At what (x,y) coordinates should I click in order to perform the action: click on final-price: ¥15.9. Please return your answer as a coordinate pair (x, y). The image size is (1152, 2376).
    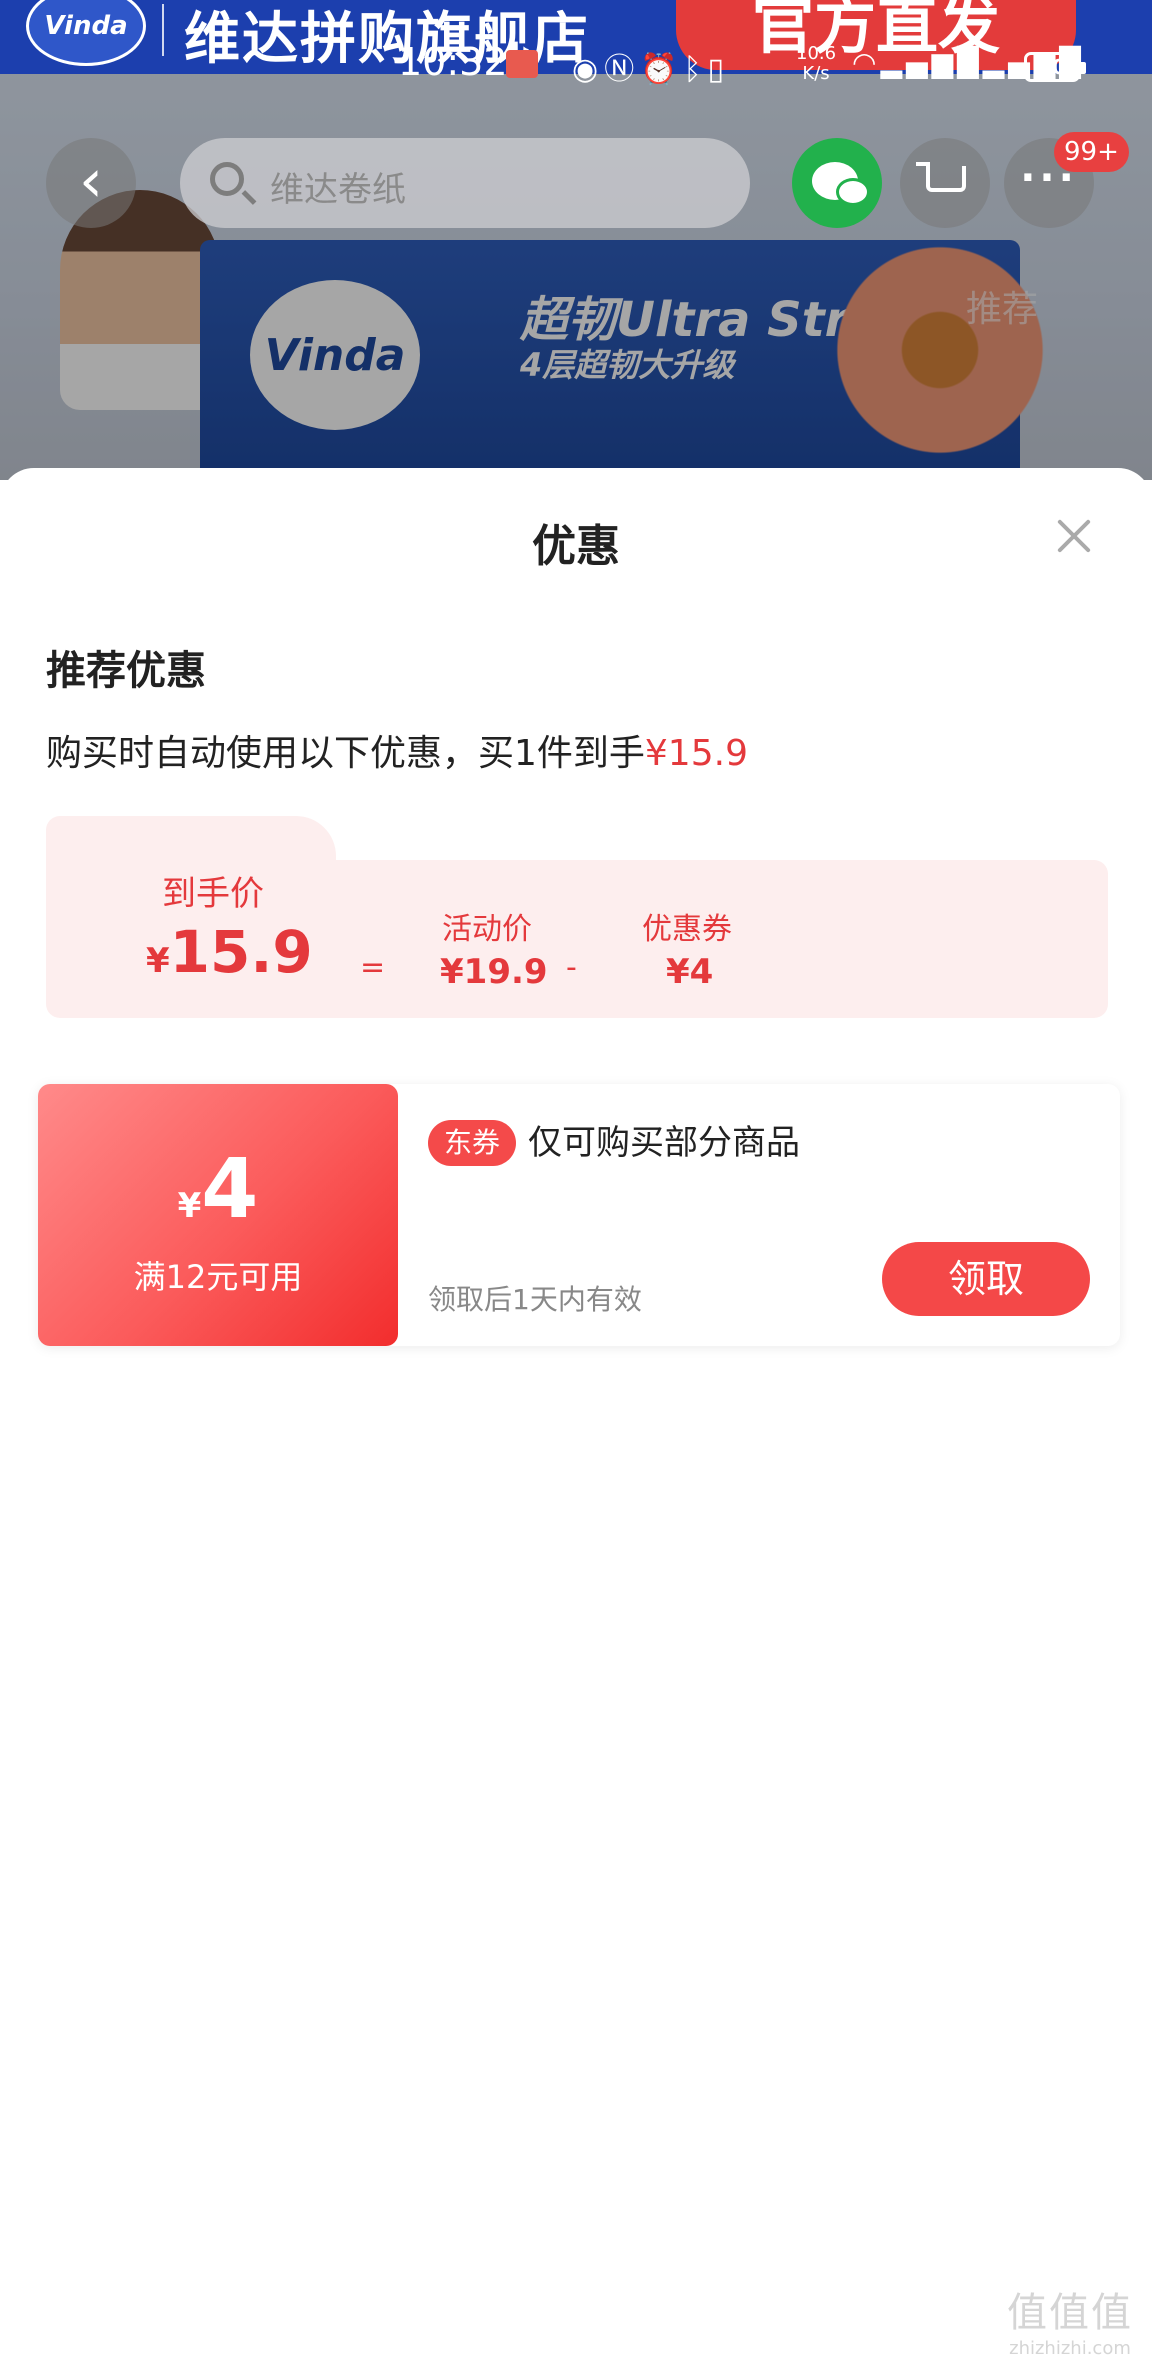
    Looking at the image, I should click on (229, 952).